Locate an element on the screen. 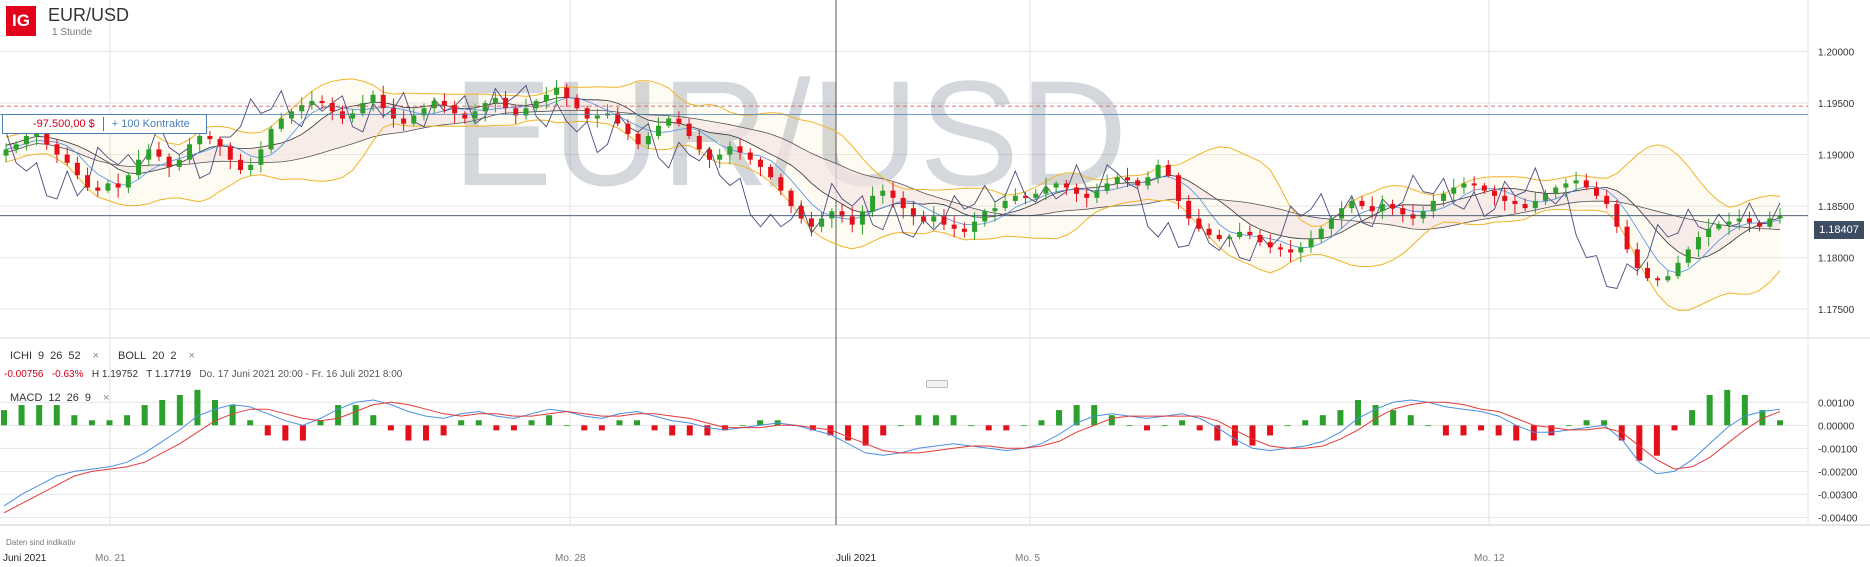  stats-high: 1.19752 is located at coordinates (120, 374).